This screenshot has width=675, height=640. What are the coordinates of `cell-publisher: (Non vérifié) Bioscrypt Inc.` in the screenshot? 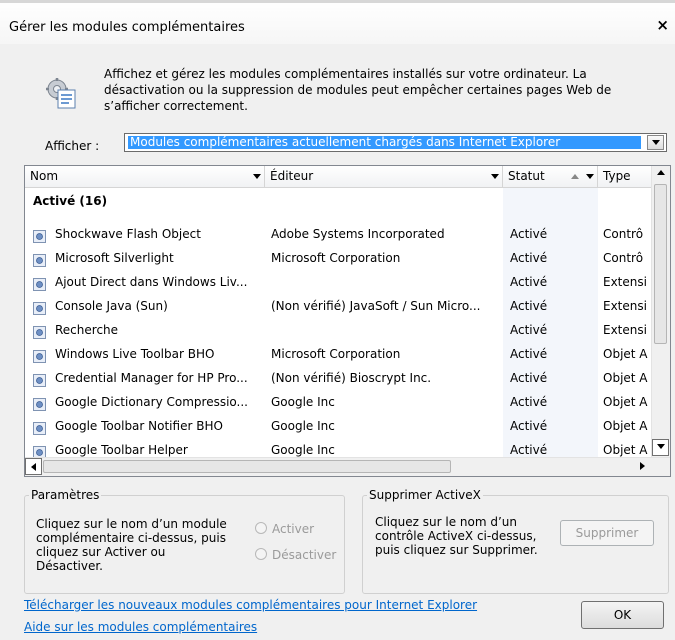 It's located at (351, 378).